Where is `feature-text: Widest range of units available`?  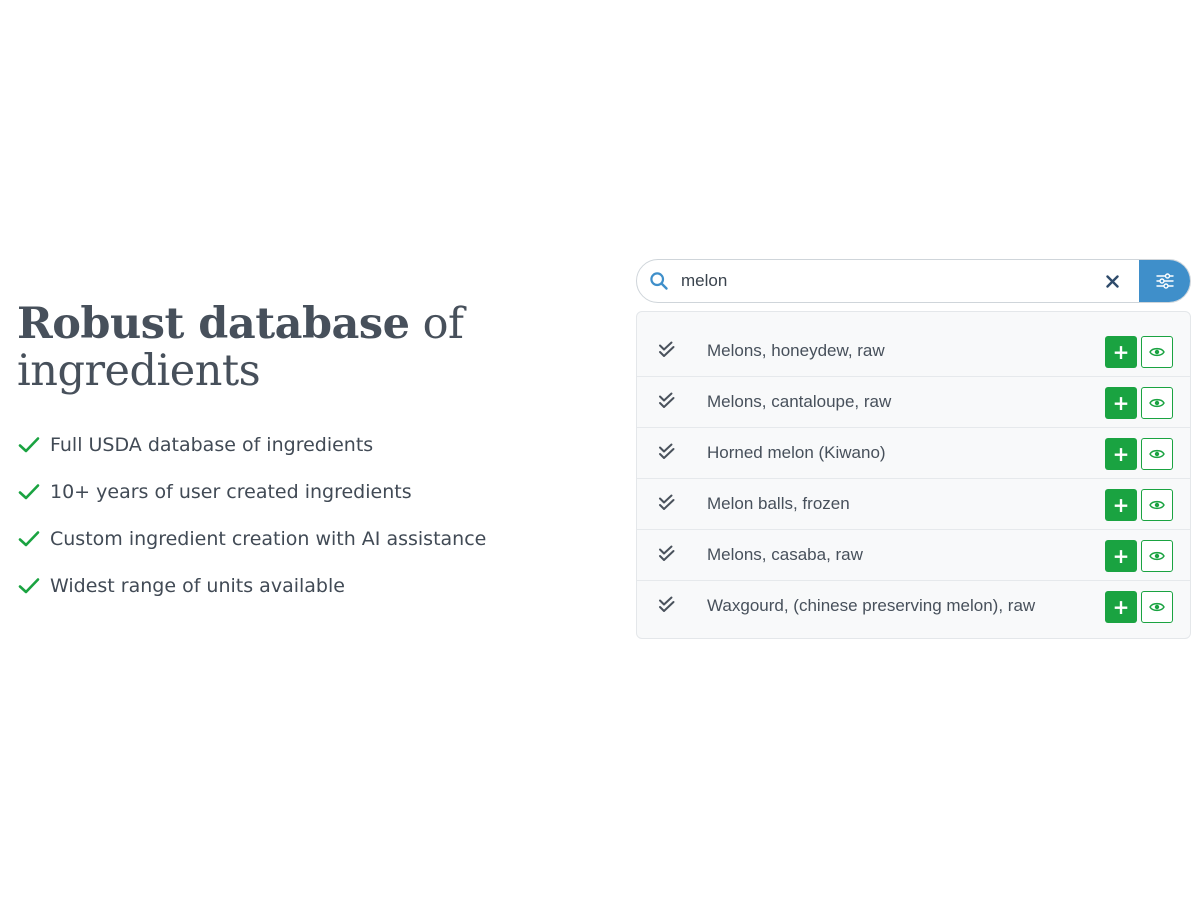
feature-text: Widest range of units available is located at coordinates (197, 586).